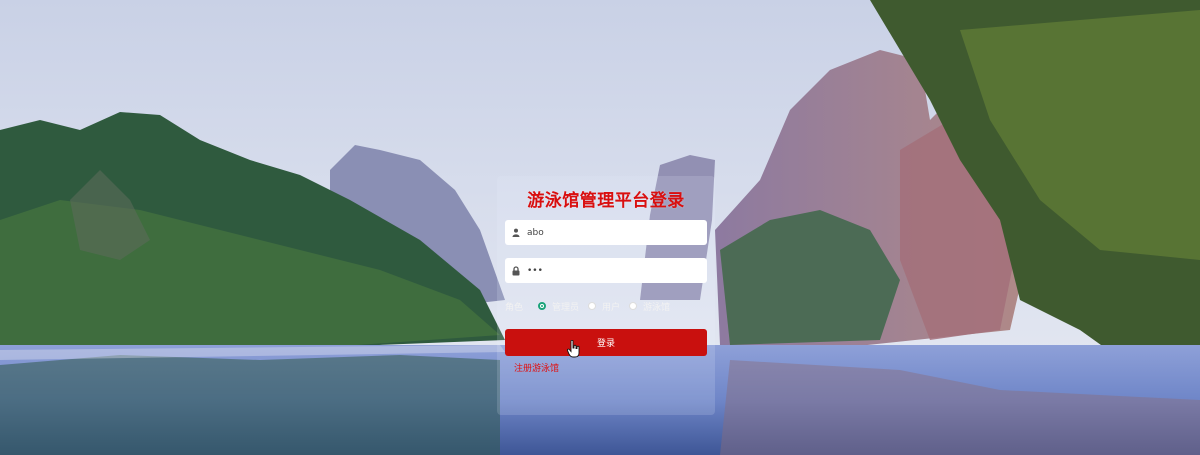 The image size is (1200, 455). What do you see at coordinates (536, 367) in the screenshot?
I see `register-link: 注册游泳馆` at bounding box center [536, 367].